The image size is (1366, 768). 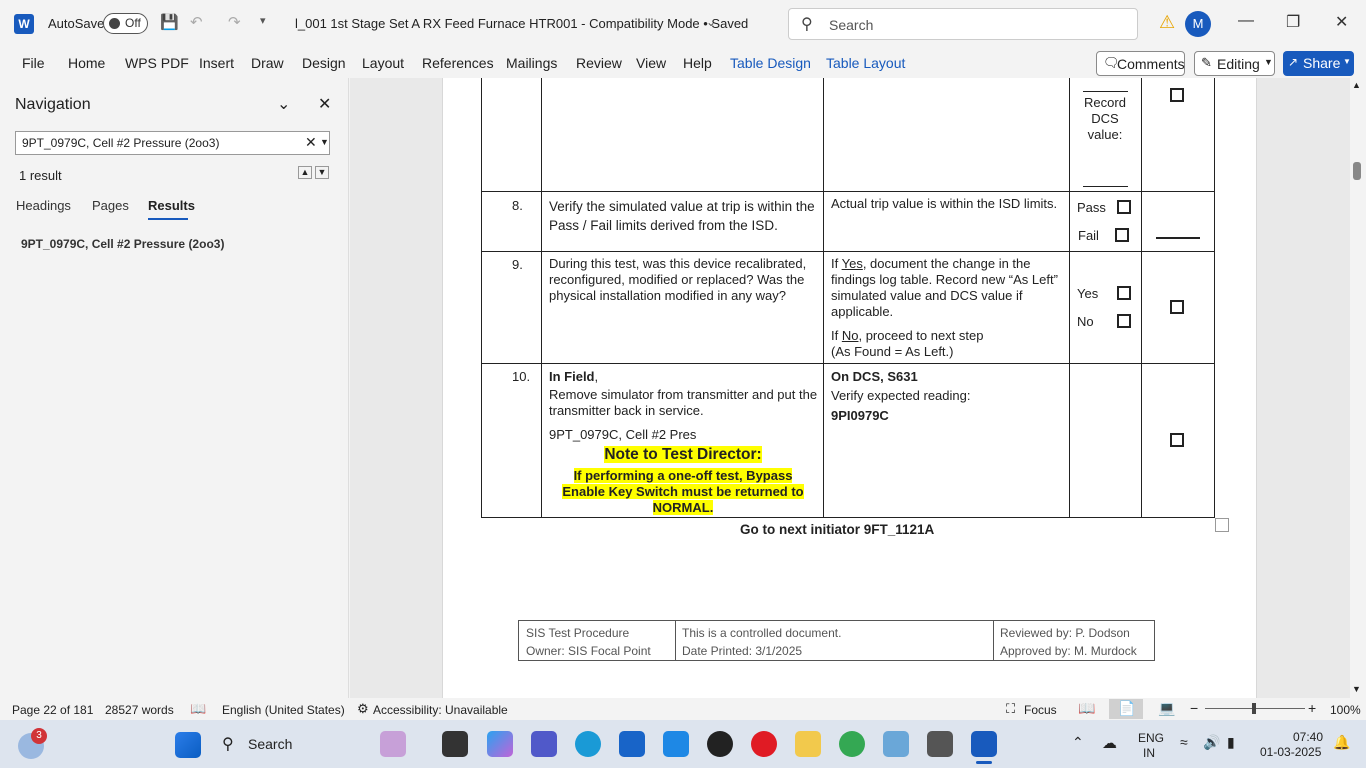 I want to click on yes-checkbox, so click(x=1124, y=293).